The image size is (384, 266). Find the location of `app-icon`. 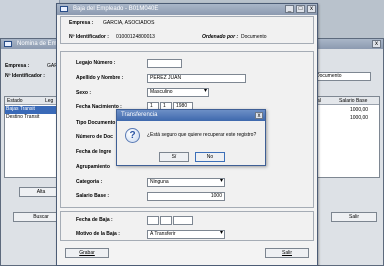

app-icon is located at coordinates (8, 44).